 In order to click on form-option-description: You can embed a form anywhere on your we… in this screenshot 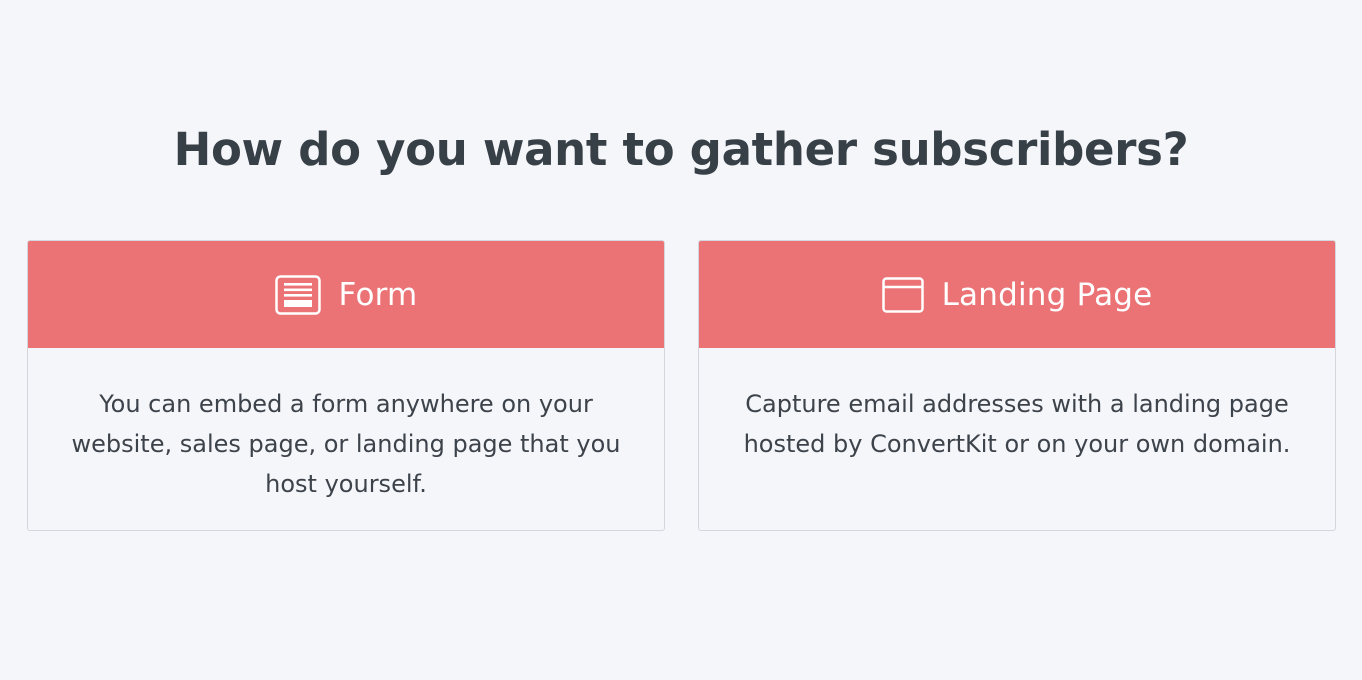, I will do `click(346, 444)`.